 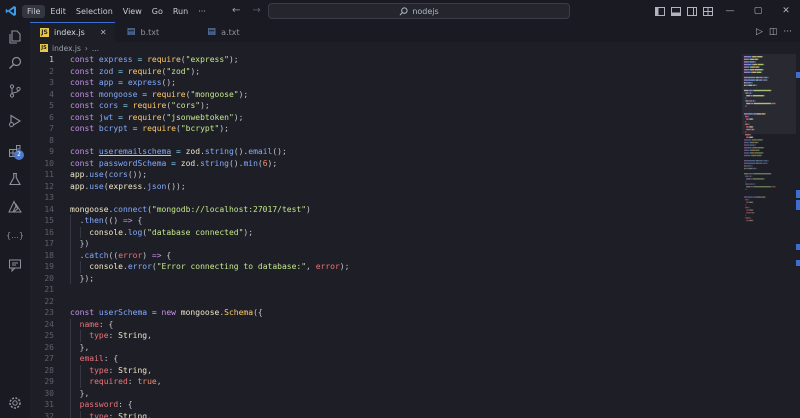 I want to click on code-line: 13, so click(x=386, y=198).